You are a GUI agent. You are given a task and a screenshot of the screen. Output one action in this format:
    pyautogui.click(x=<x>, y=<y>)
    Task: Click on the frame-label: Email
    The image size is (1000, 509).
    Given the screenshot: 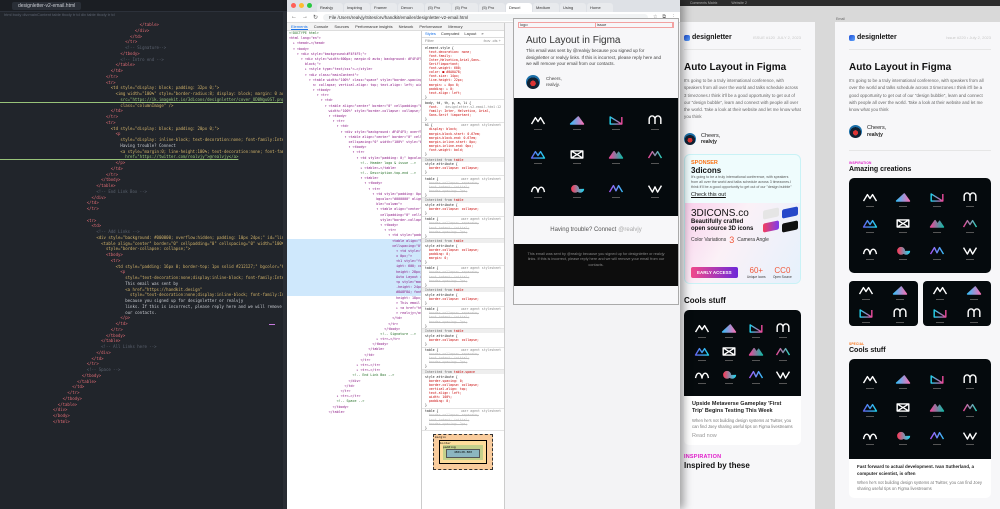 What is the action you would take?
    pyautogui.click(x=840, y=19)
    